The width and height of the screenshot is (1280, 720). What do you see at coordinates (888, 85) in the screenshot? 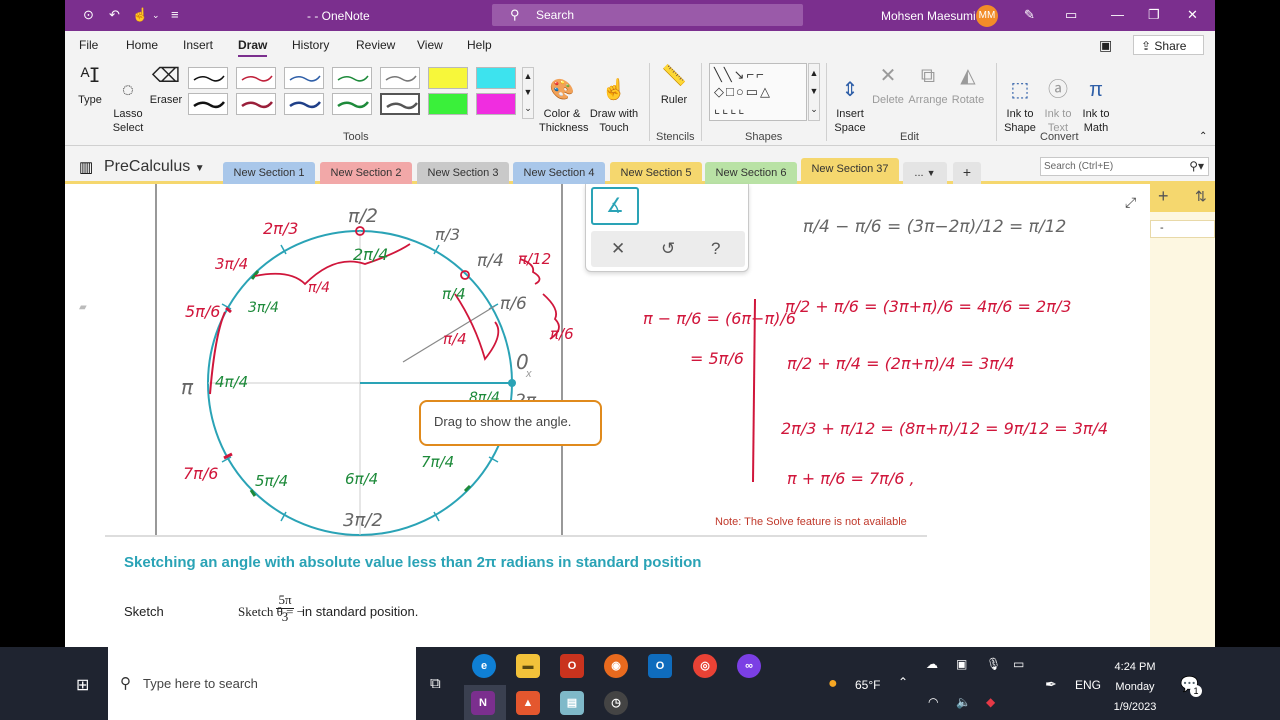
I see `delete-button: ✕ Delete` at bounding box center [888, 85].